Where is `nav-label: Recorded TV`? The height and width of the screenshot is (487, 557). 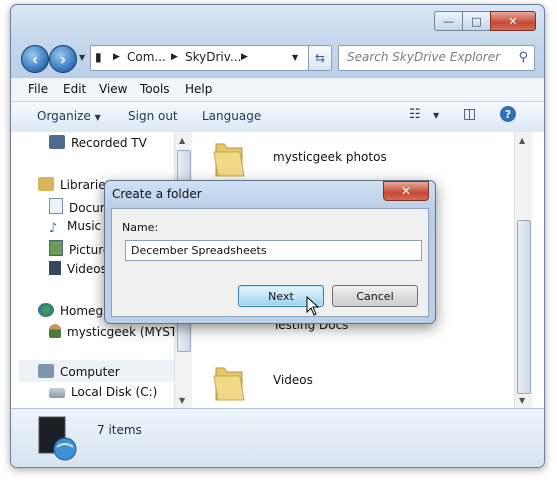
nav-label: Recorded TV is located at coordinates (109, 143).